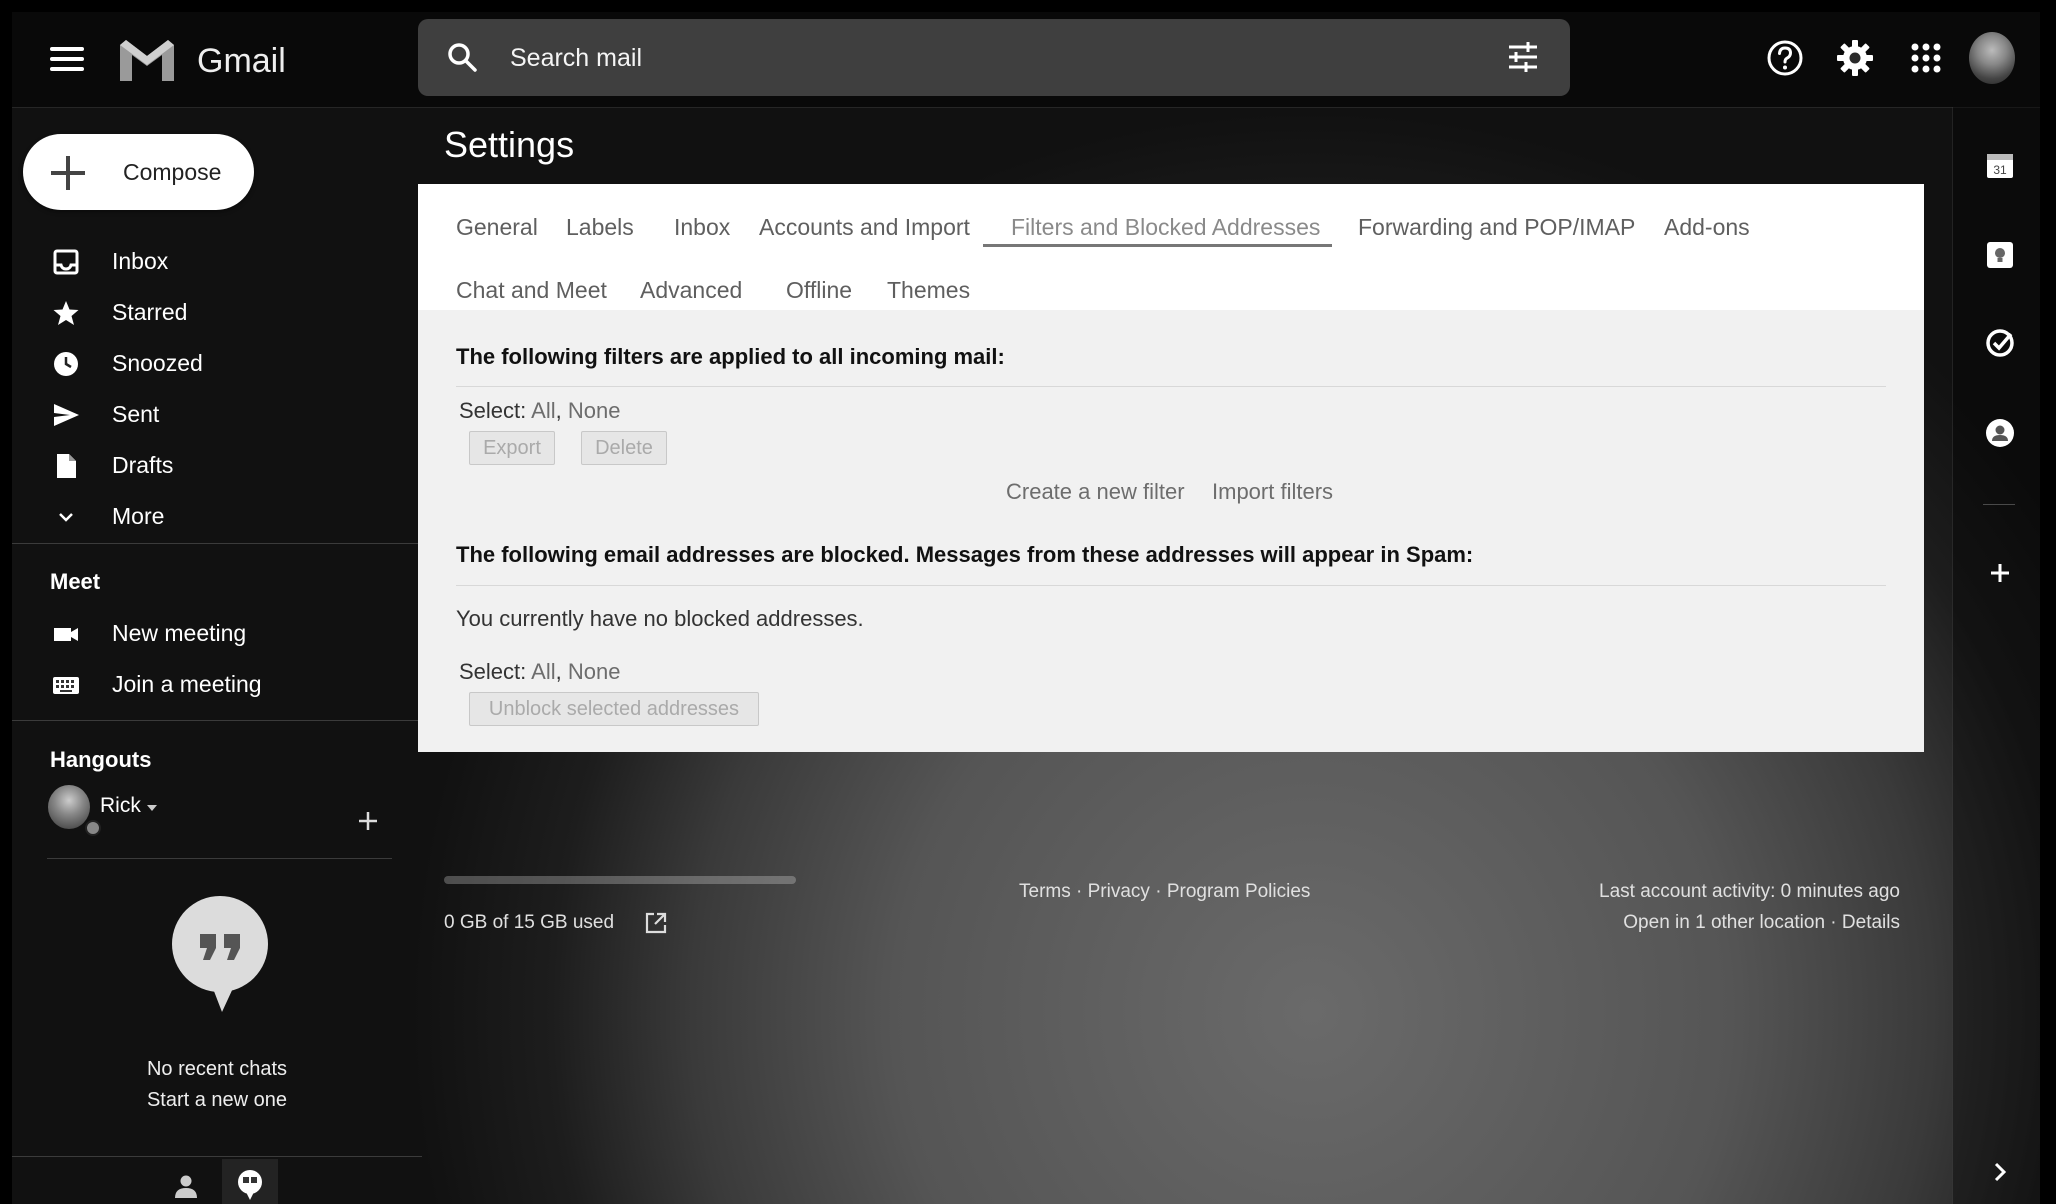 This screenshot has height=1204, width=2056. I want to click on send-icon, so click(66, 415).